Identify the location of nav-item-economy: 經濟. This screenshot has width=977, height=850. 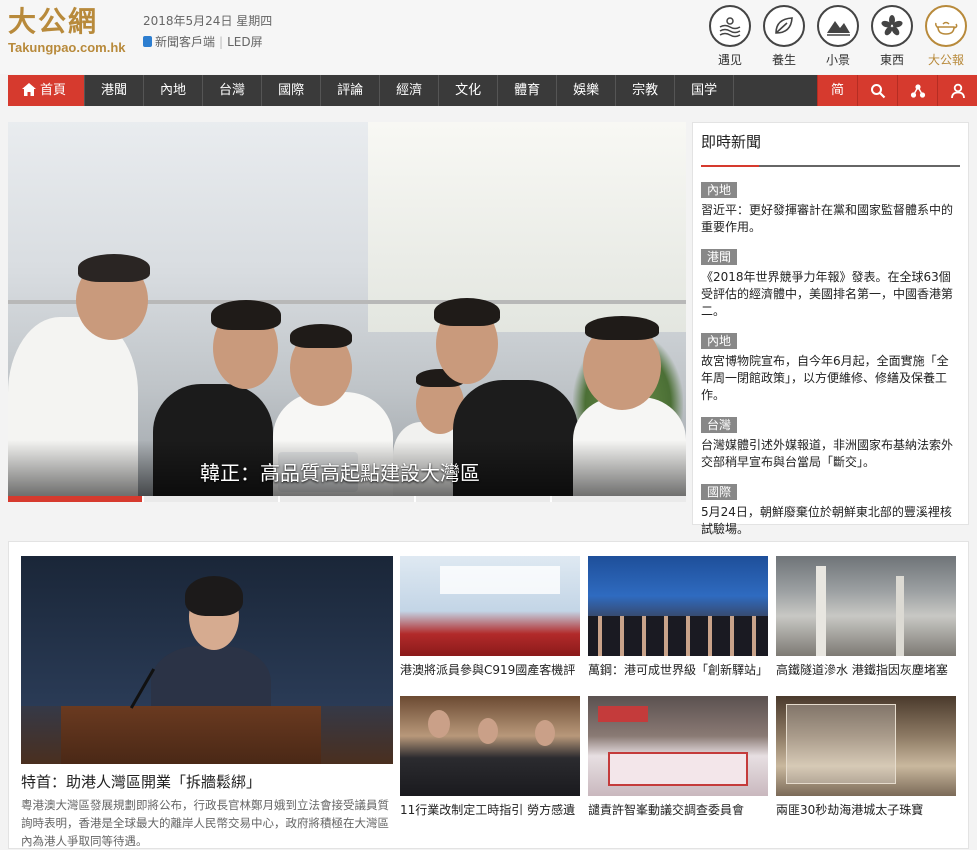
(410, 90).